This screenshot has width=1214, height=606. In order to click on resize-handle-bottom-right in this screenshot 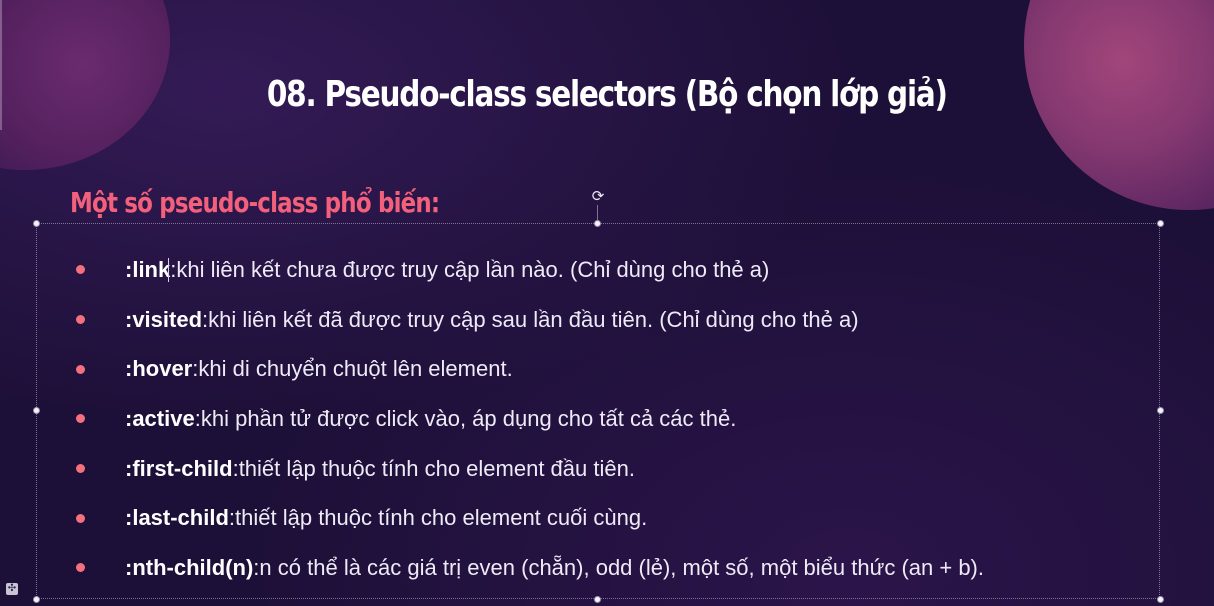, I will do `click(1160, 599)`.